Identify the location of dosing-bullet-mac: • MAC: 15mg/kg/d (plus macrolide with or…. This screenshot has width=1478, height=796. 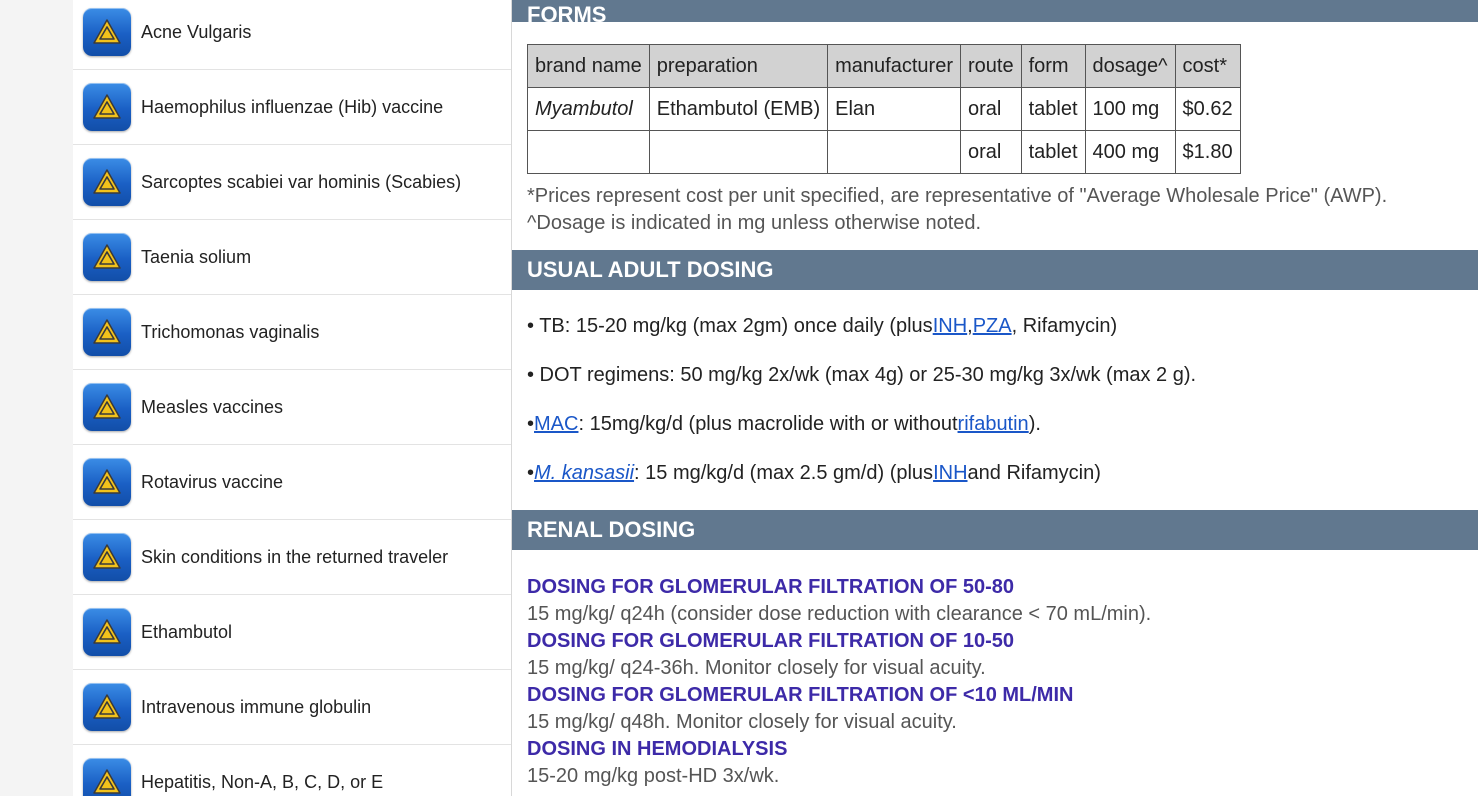
(1002, 424).